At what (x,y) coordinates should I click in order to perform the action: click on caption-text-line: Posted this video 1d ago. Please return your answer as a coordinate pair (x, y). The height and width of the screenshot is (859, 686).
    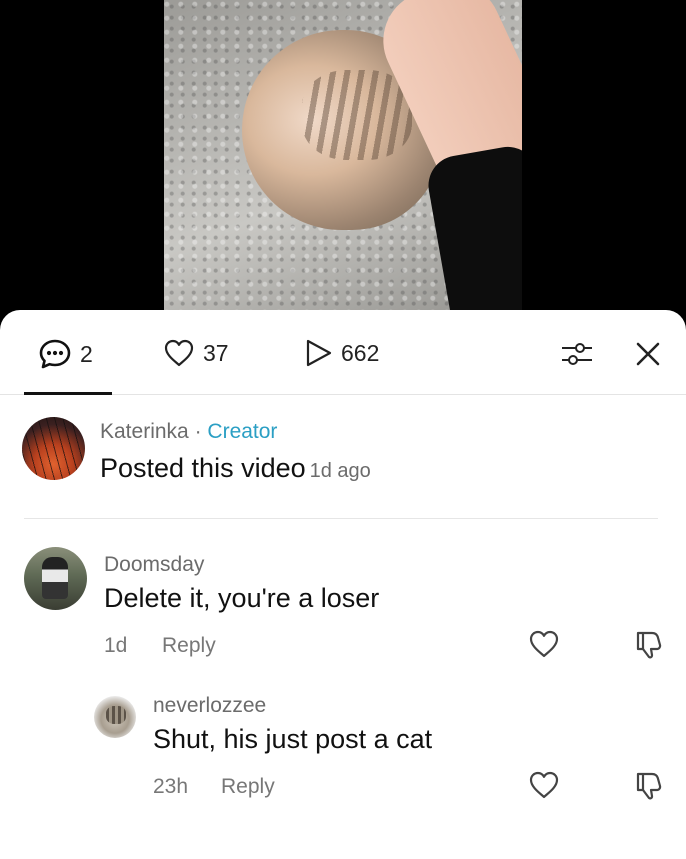
    Looking at the image, I should click on (235, 468).